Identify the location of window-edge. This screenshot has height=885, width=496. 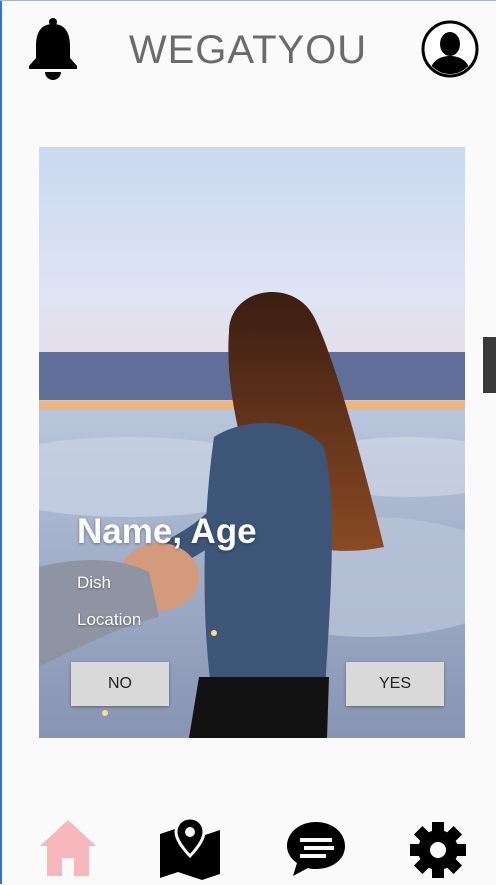
(1, 442).